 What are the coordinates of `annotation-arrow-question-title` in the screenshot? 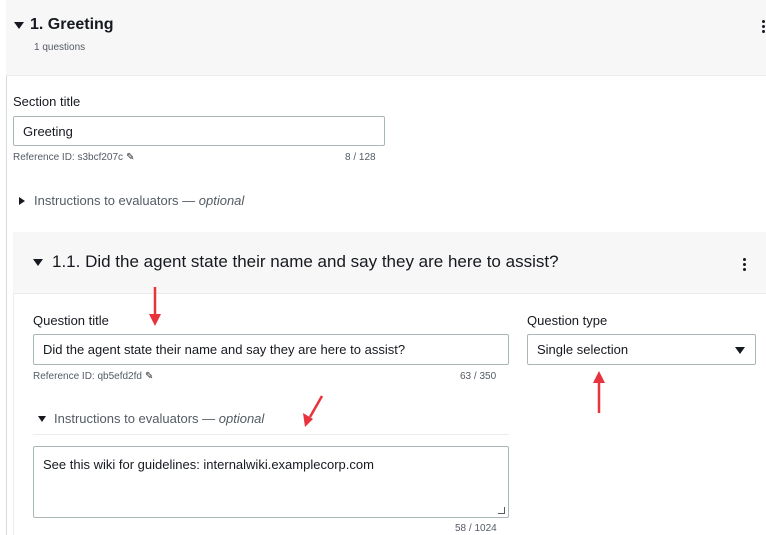 It's located at (155, 306).